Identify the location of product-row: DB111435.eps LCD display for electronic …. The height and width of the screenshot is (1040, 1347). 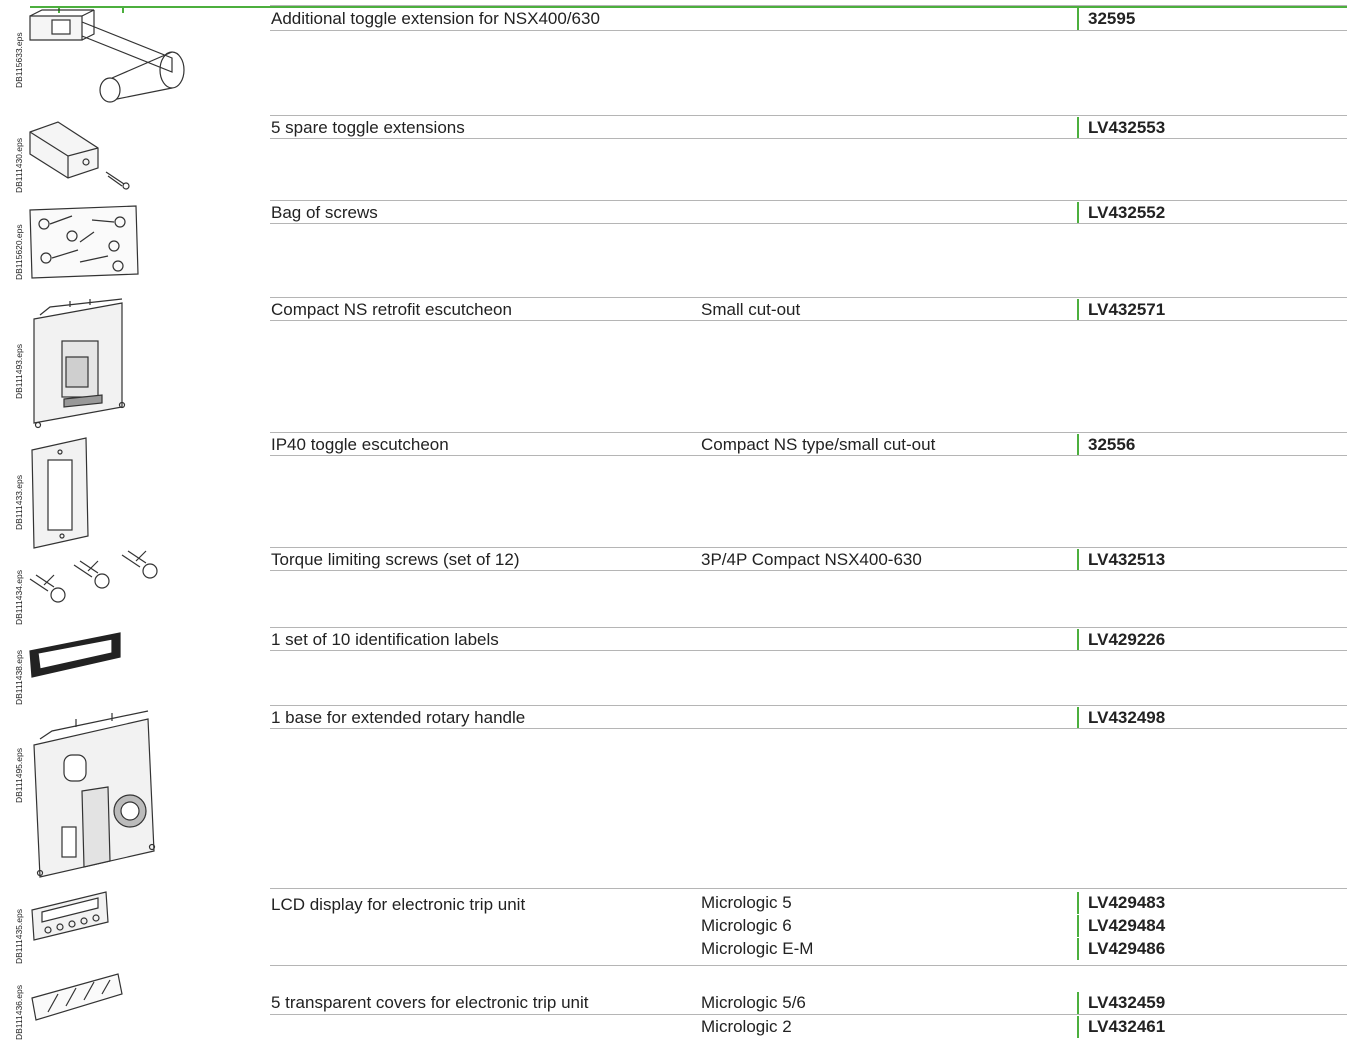
(673, 927).